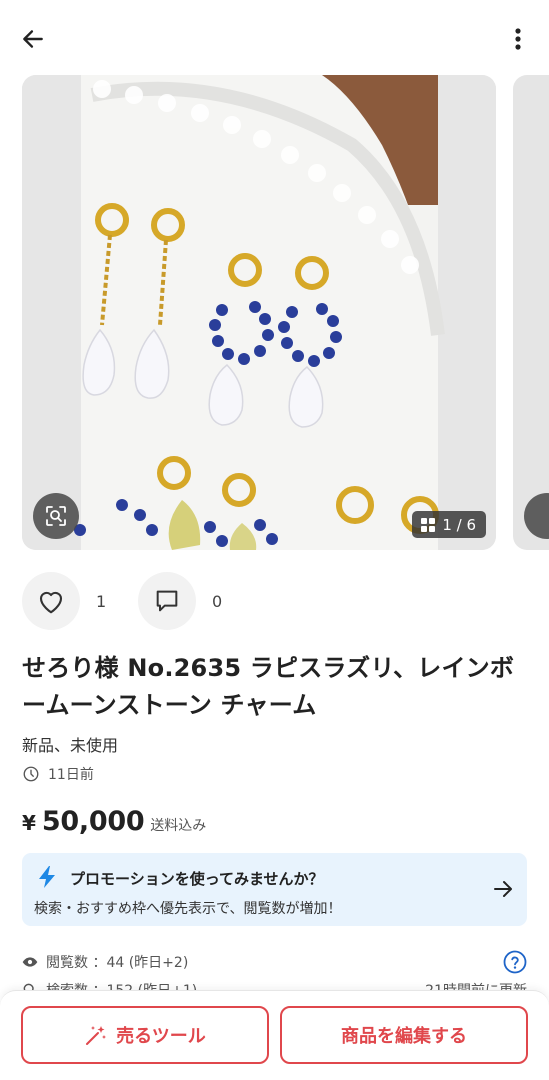  Describe the element at coordinates (101, 601) in the screenshot. I see `like-count: 1` at that location.